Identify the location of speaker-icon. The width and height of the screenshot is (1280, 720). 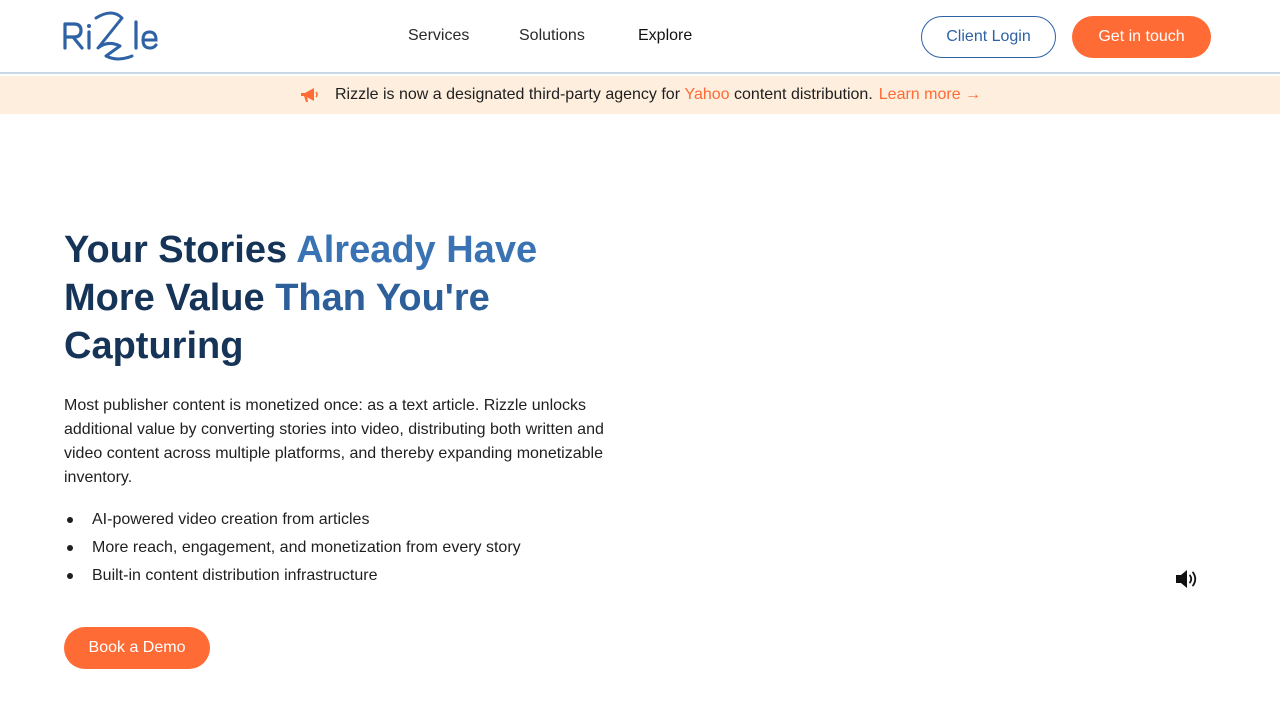
(1187, 579).